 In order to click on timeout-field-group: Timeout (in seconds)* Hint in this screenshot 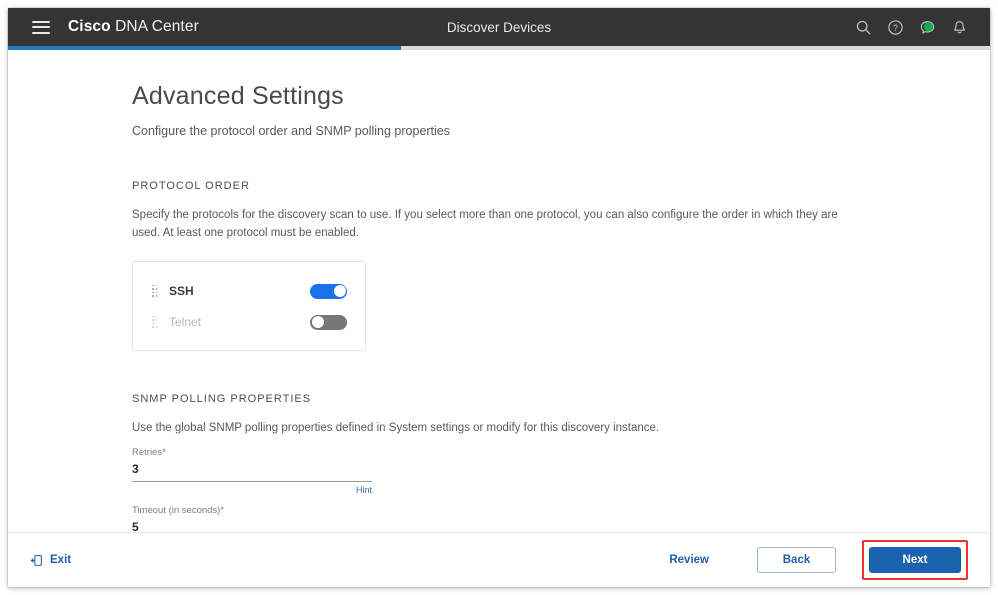, I will do `click(252, 518)`.